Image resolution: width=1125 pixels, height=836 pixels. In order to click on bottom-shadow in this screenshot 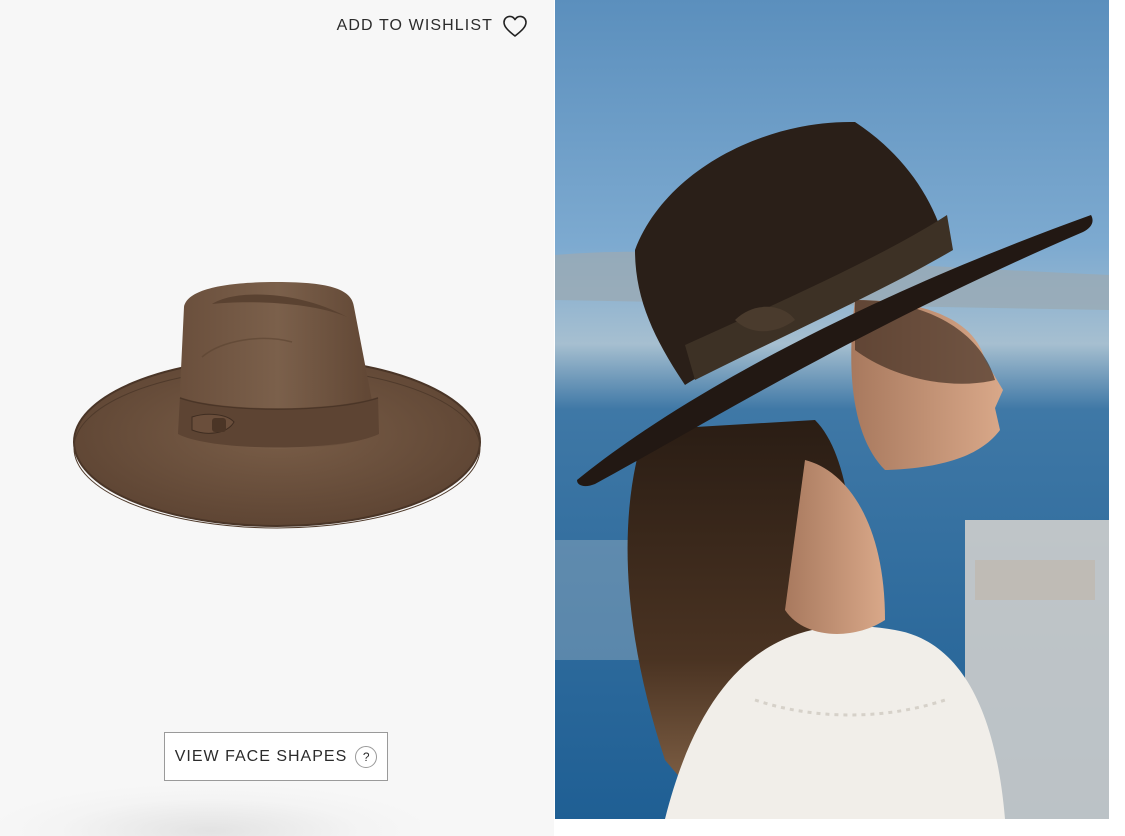, I will do `click(210, 811)`.